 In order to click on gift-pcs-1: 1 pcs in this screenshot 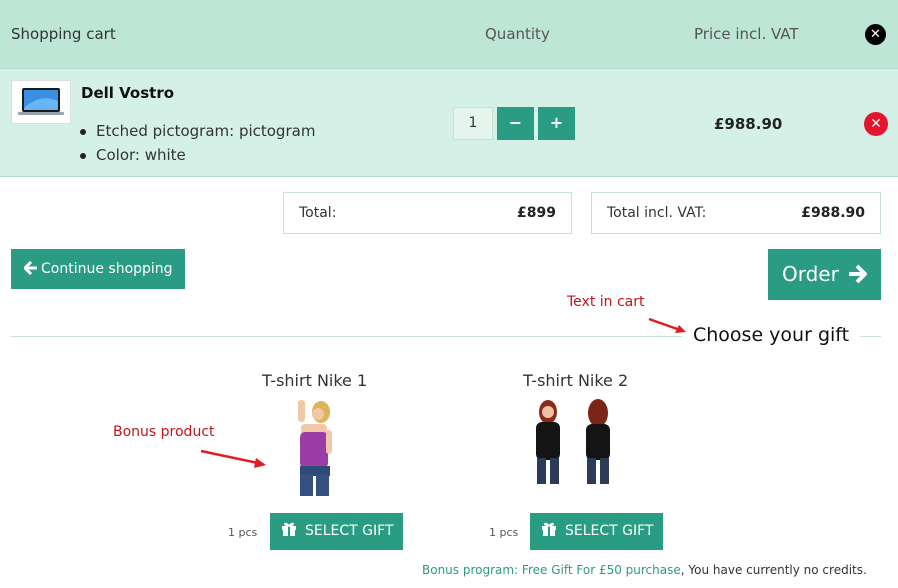, I will do `click(243, 532)`.